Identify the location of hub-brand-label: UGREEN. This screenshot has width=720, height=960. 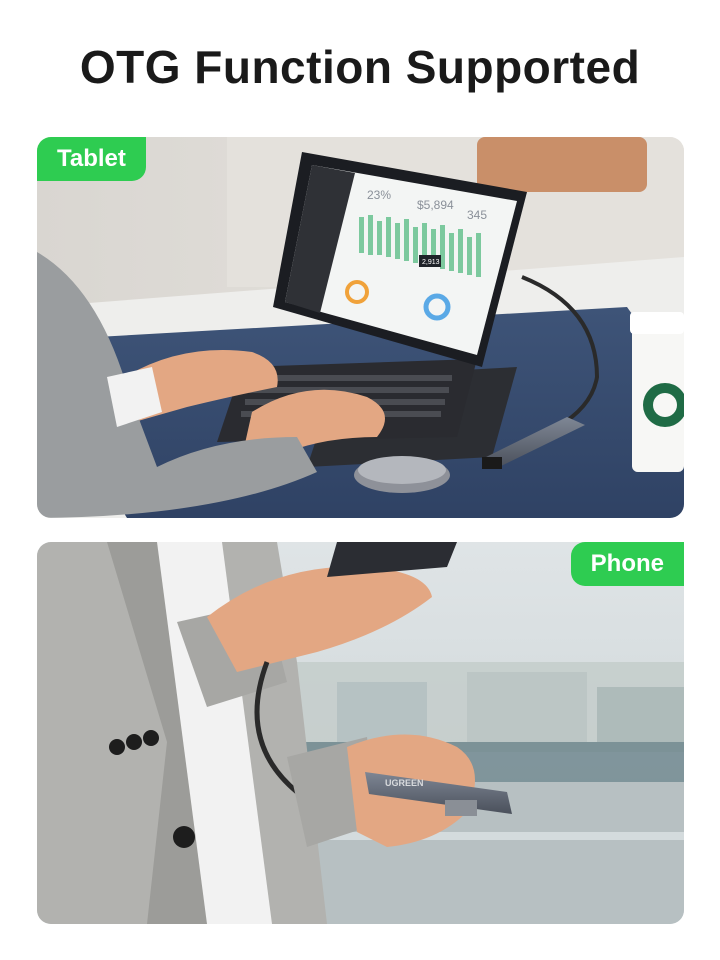
(404, 783).